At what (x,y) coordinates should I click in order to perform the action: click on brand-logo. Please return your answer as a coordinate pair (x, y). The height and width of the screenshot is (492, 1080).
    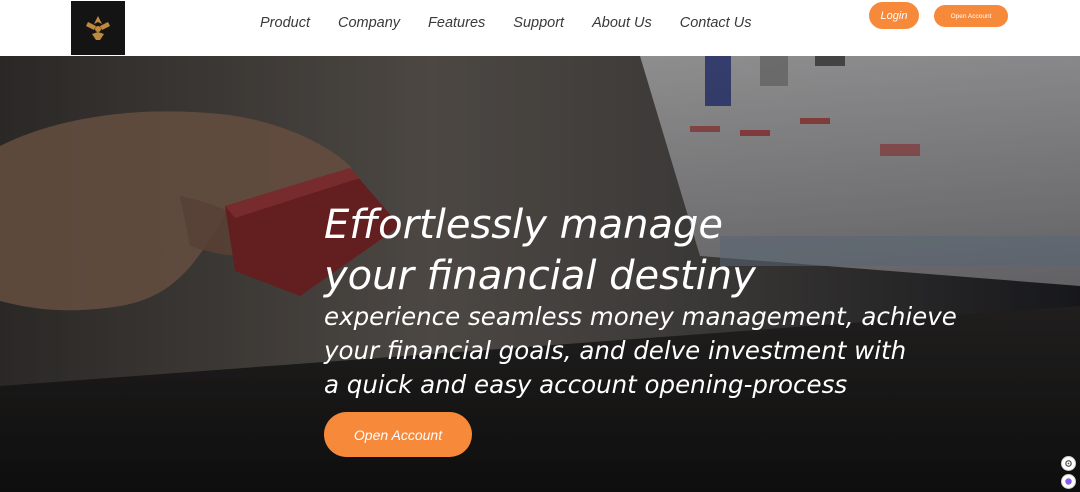
    Looking at the image, I should click on (98, 28).